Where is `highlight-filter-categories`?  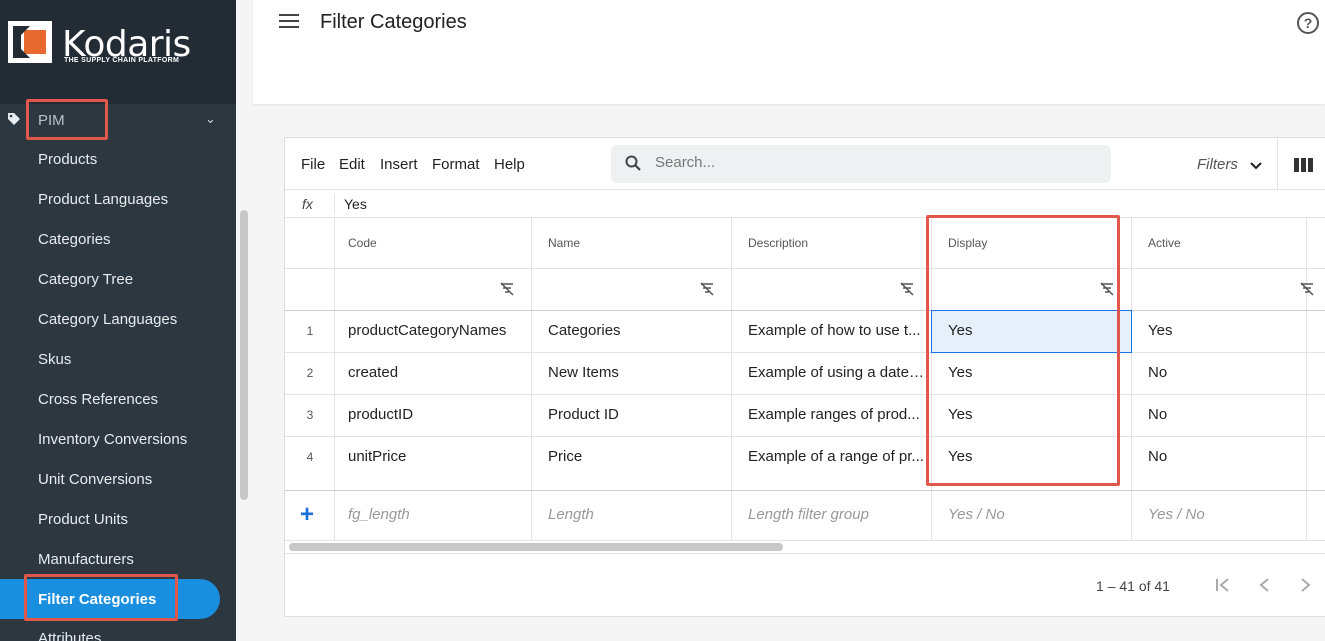 highlight-filter-categories is located at coordinates (101, 597).